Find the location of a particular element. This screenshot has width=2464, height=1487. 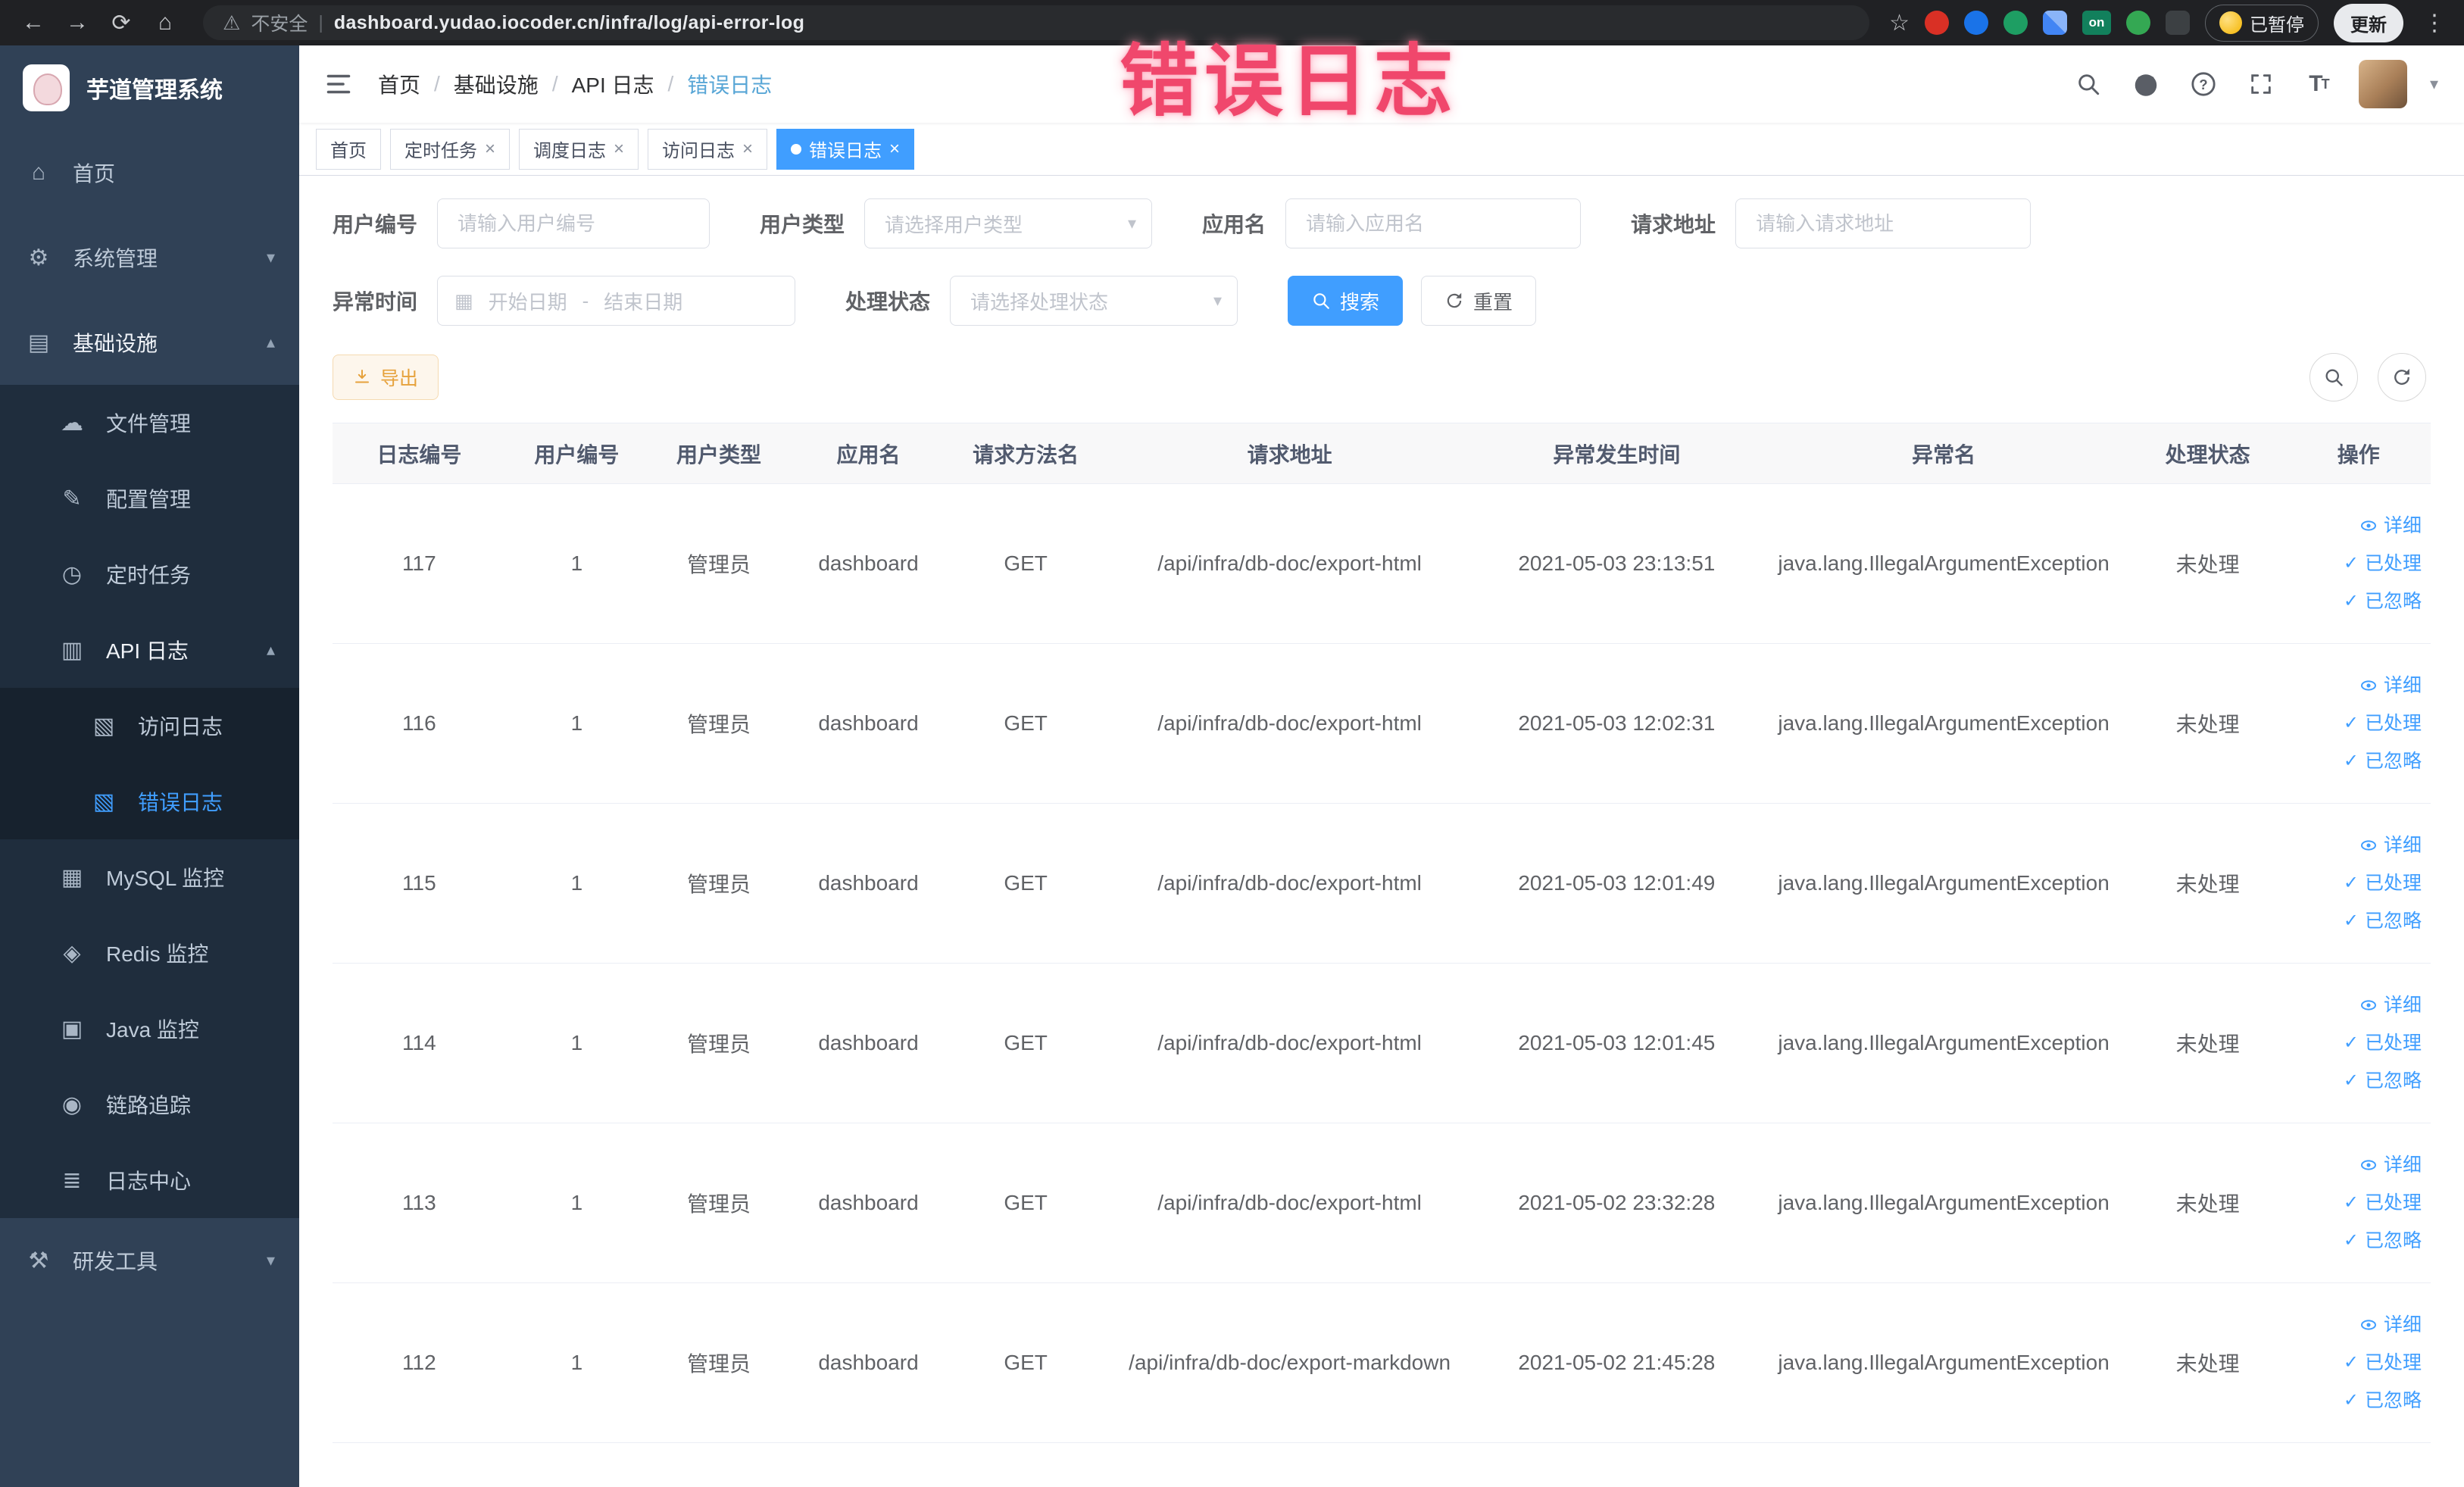

chevron-down-icon: ▾ is located at coordinates (2434, 84).